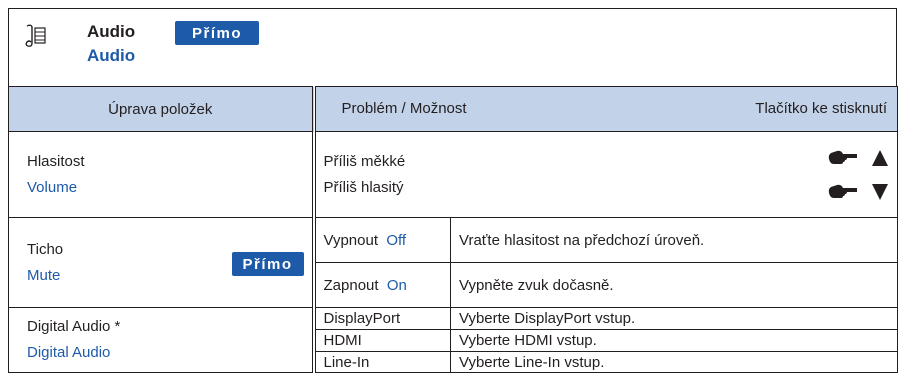  What do you see at coordinates (858, 192) in the screenshot?
I see `volume-down-buttons` at bounding box center [858, 192].